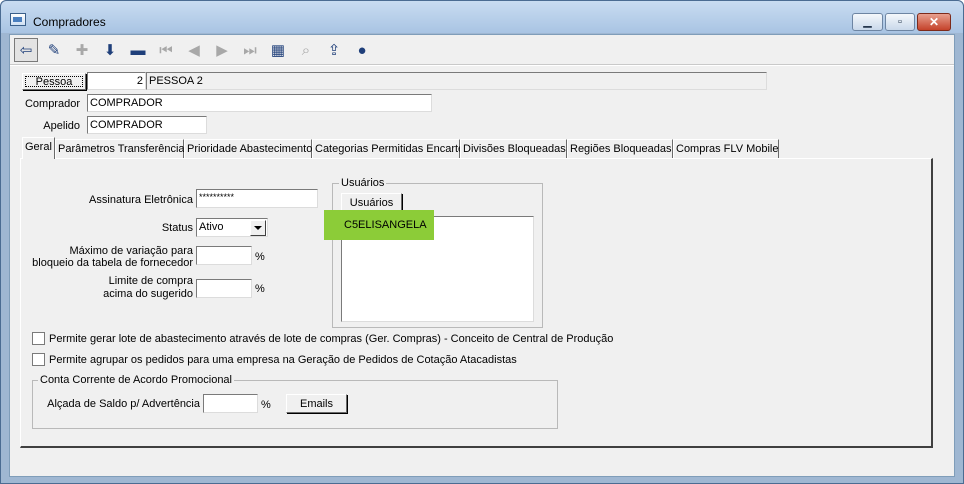 The height and width of the screenshot is (484, 964). Describe the element at coordinates (54, 81) in the screenshot. I see `pessoa-button: Pessoa` at that location.